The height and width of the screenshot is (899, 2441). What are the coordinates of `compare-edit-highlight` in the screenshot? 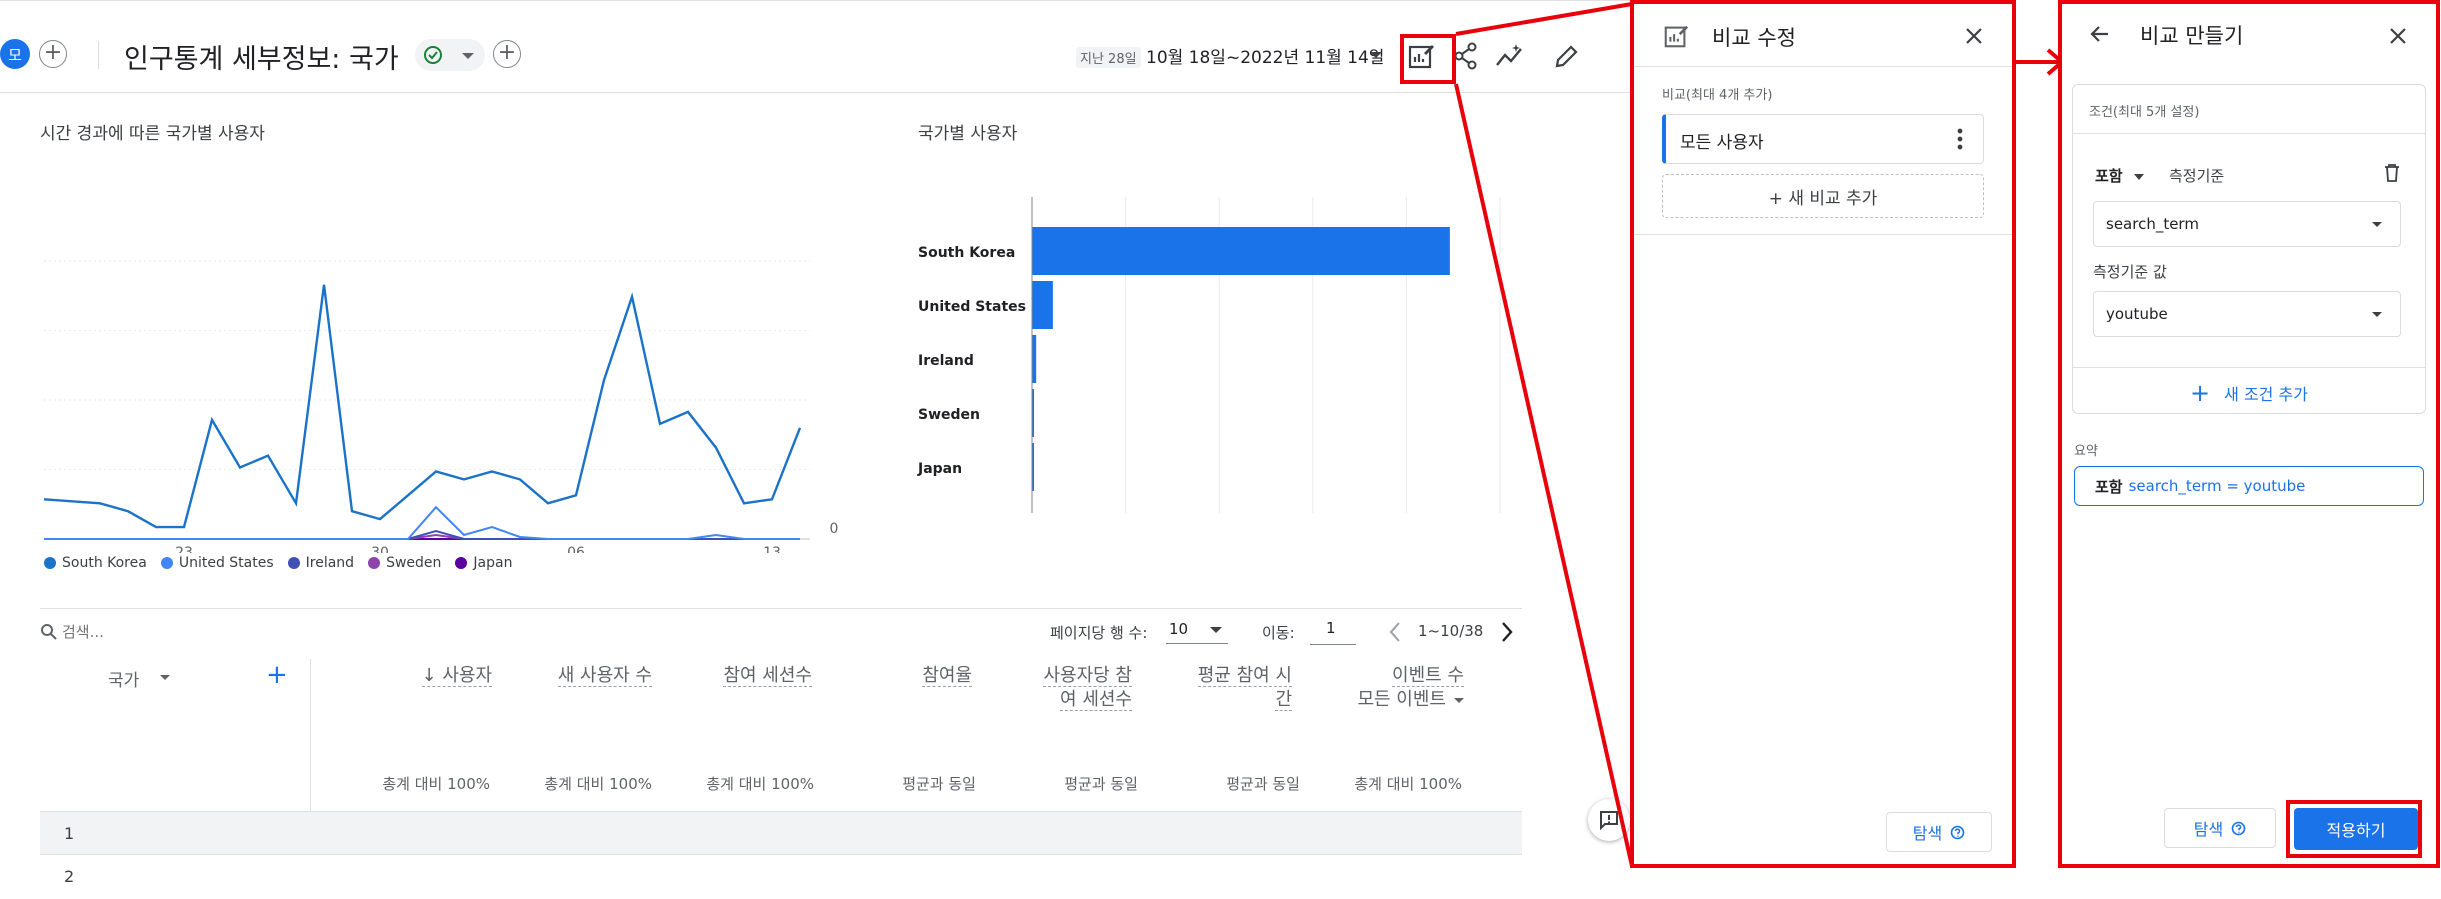 It's located at (1428, 59).